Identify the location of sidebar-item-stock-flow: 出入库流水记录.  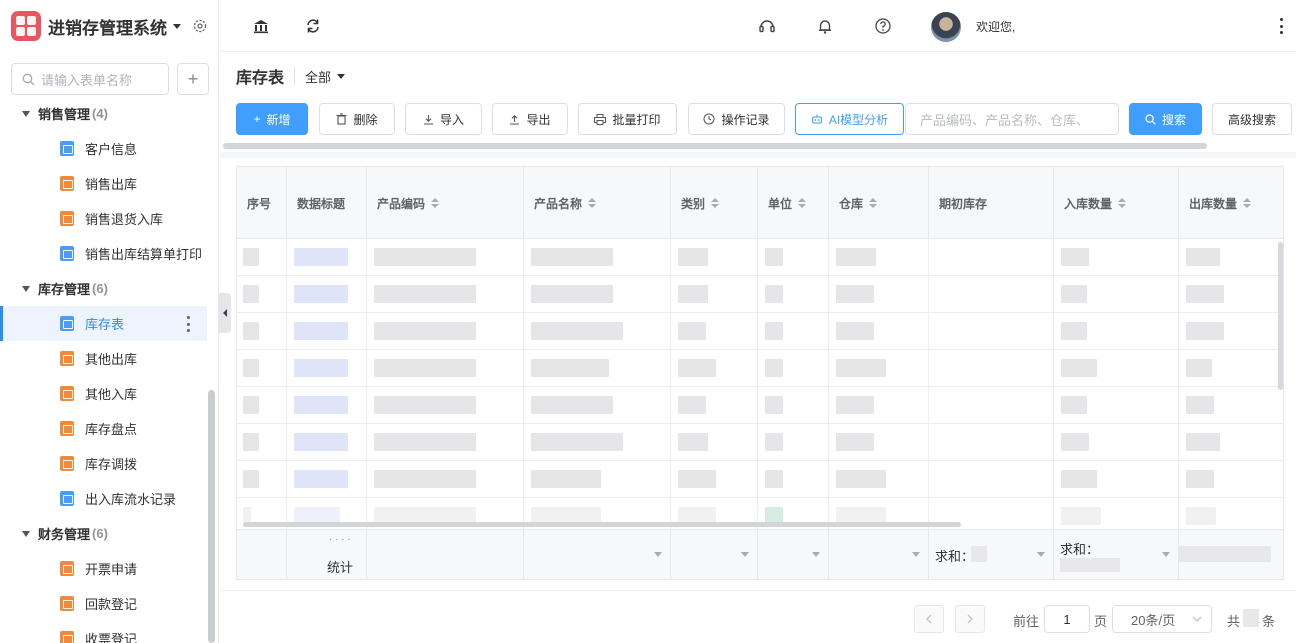
(103, 498).